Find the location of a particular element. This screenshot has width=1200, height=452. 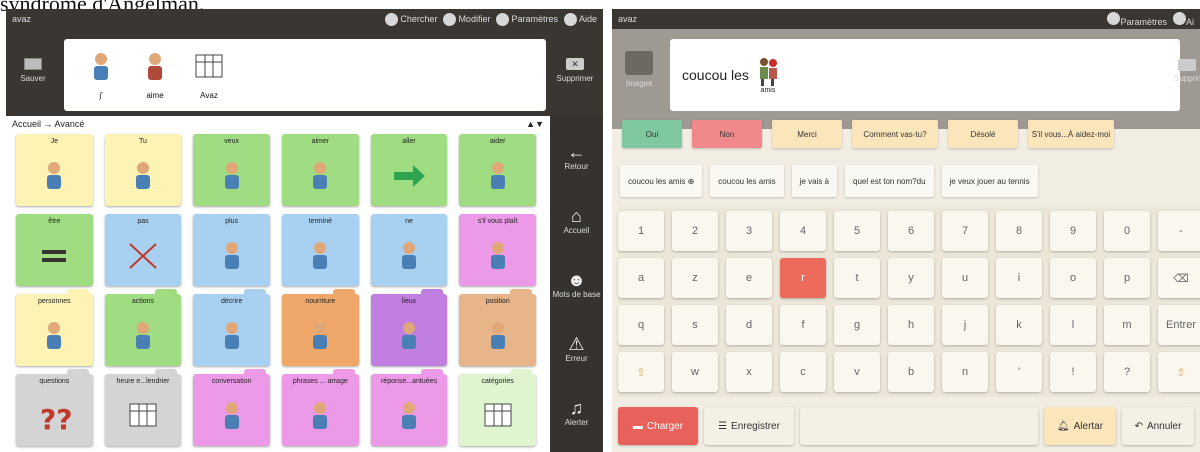

images-button: Images is located at coordinates (639, 72).